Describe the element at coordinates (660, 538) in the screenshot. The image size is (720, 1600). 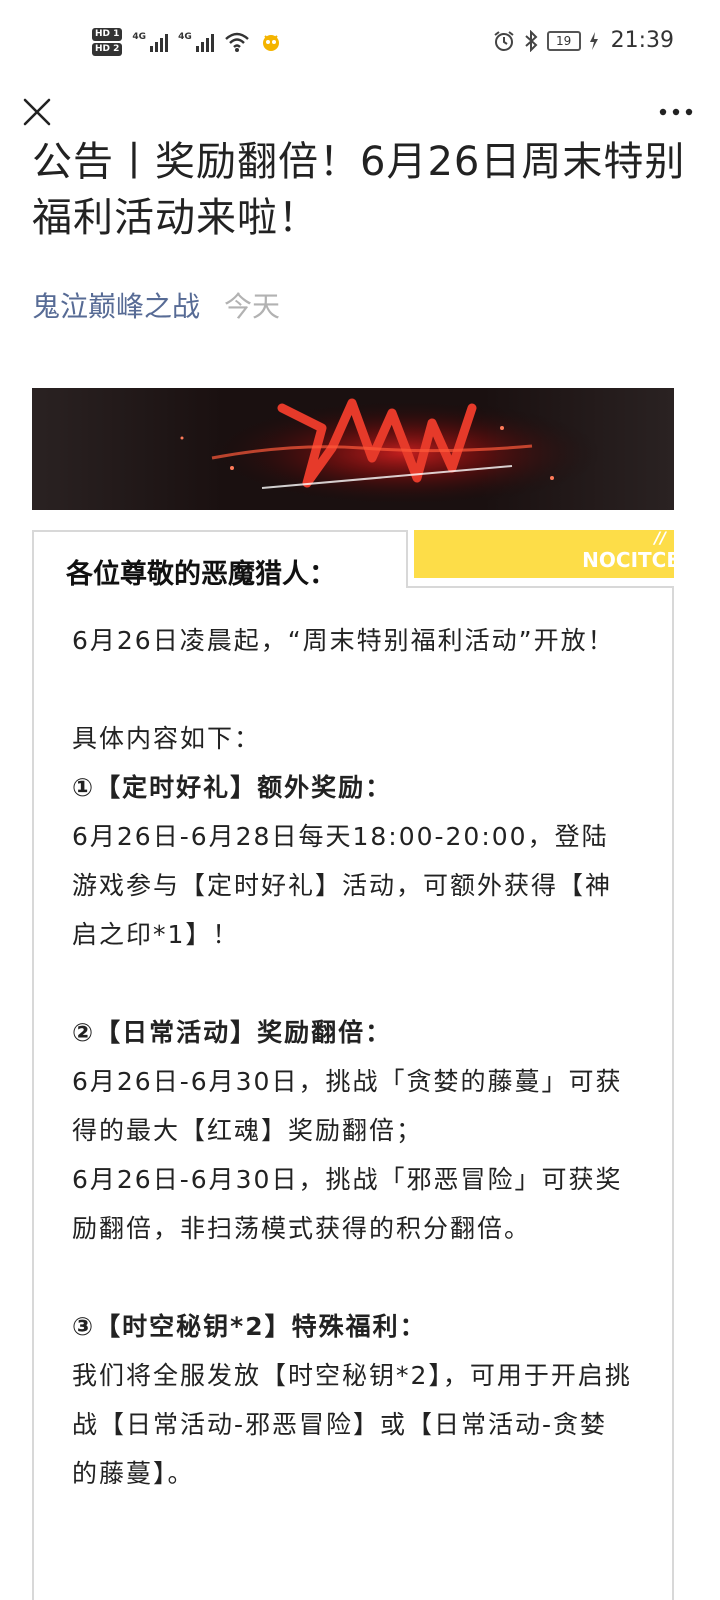
I see `slash-decoration-icon: //` at that location.